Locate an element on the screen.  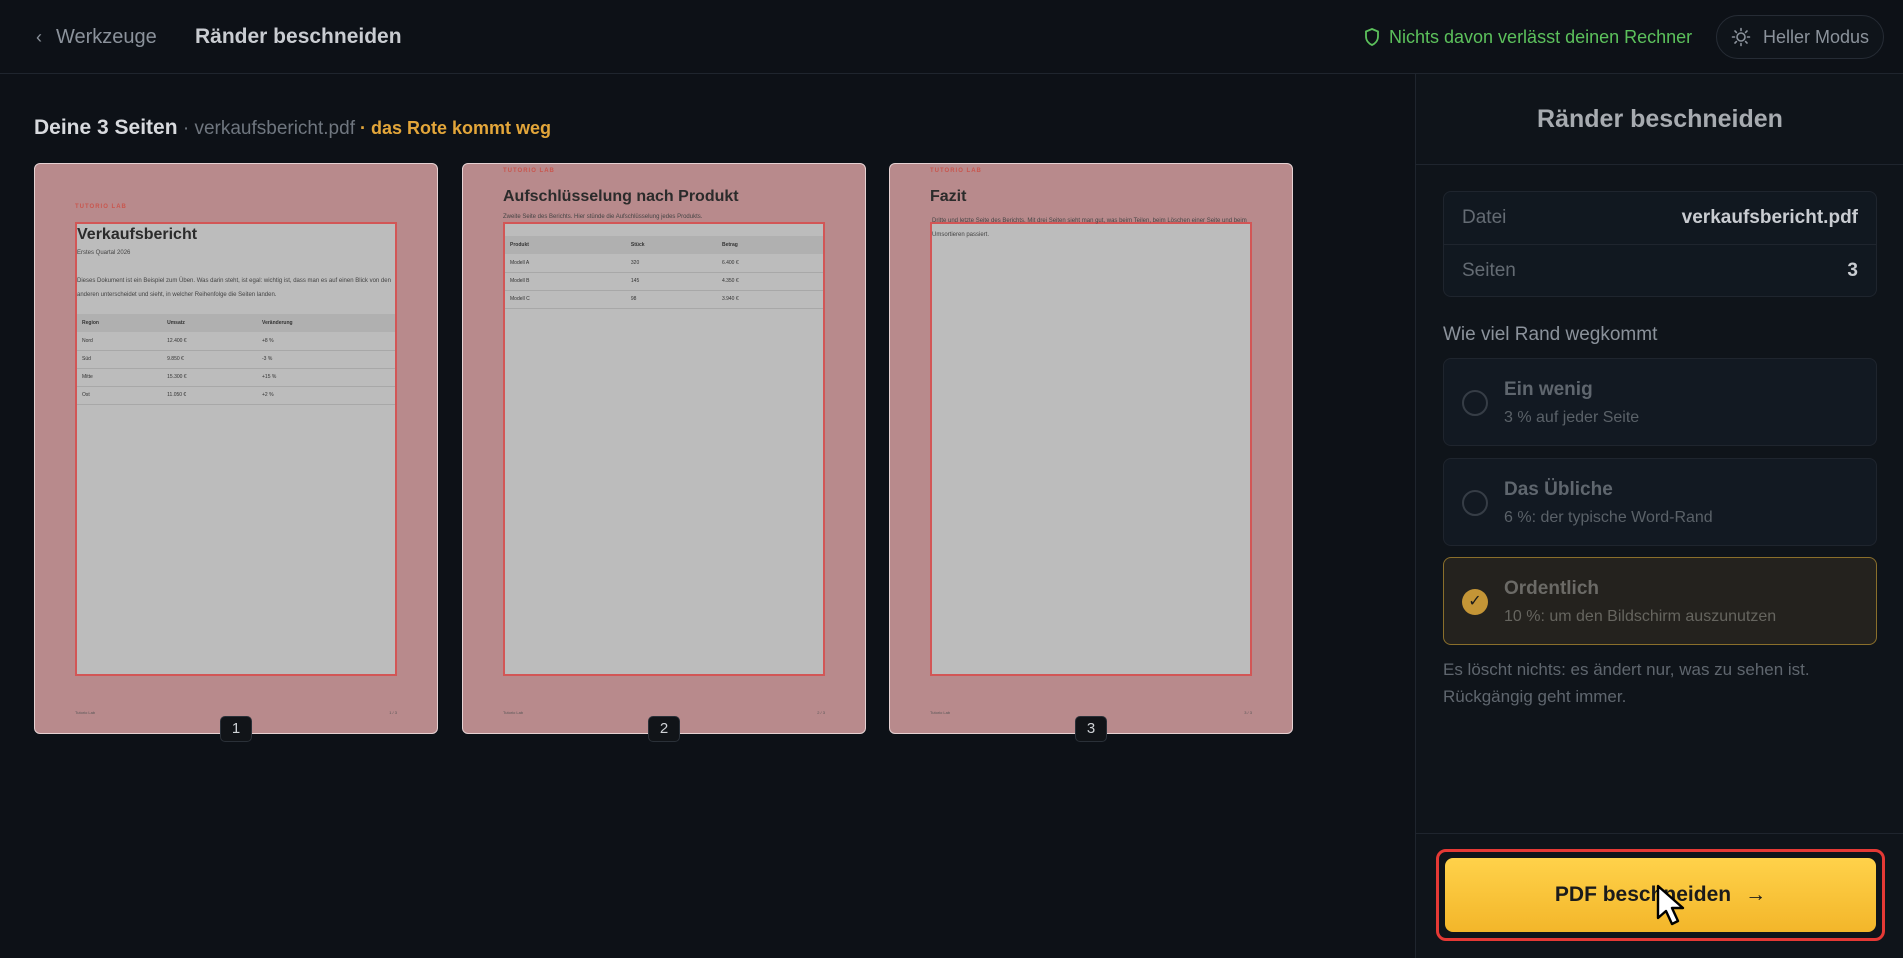
page-heading: Aufschlüsselung nach Produkt is located at coordinates (621, 196).